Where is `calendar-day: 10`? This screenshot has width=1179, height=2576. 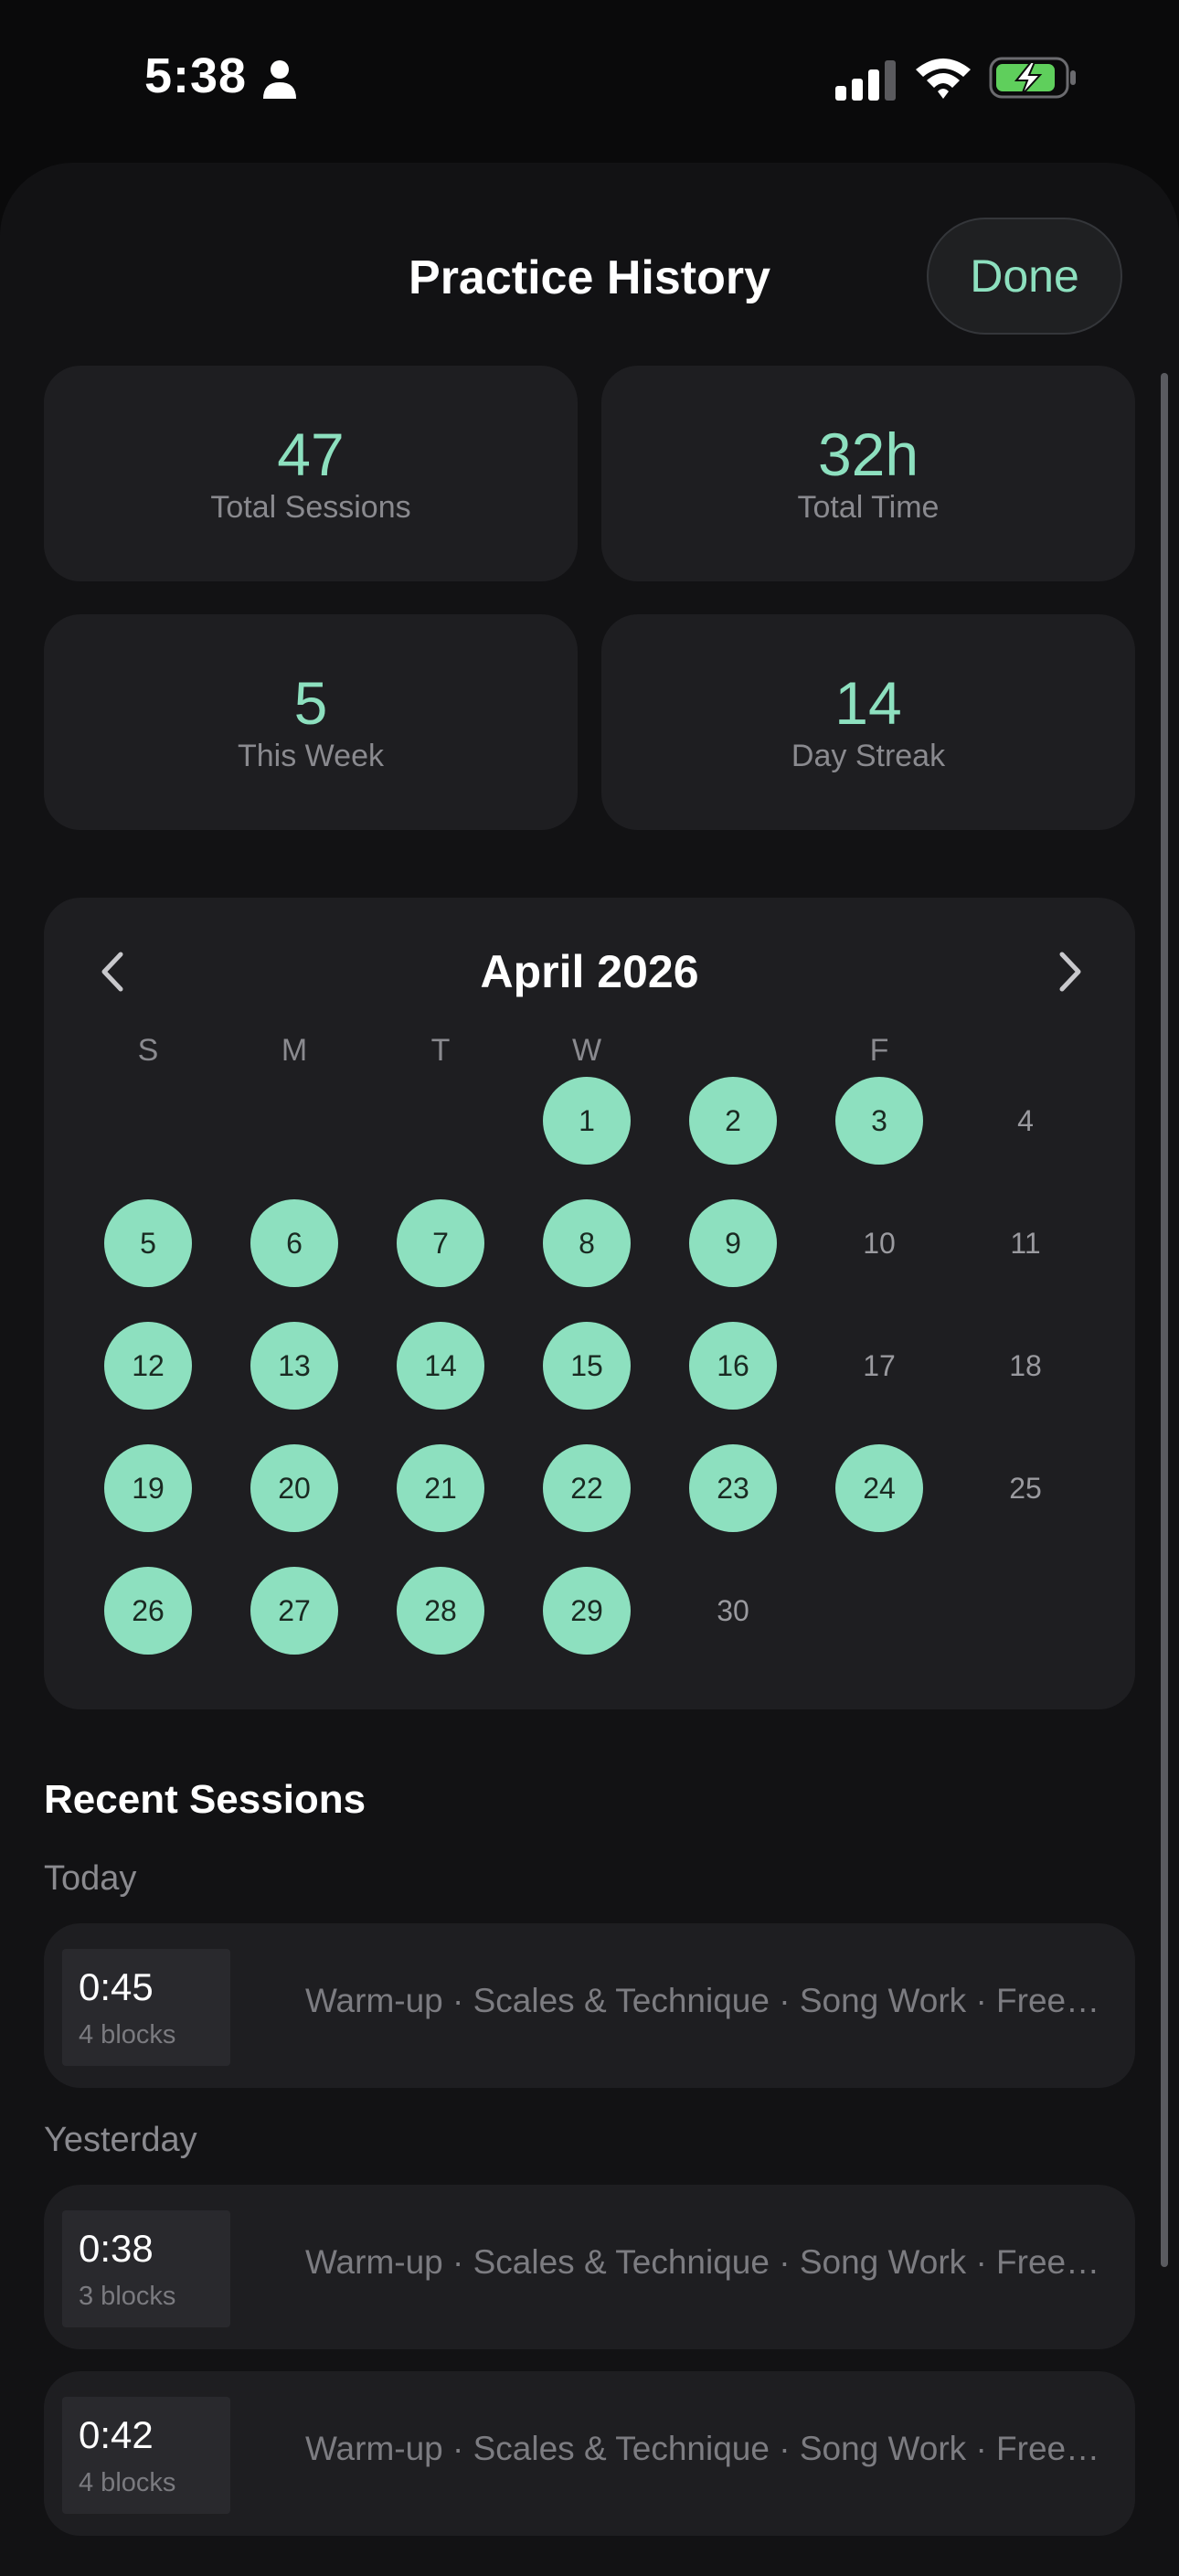 calendar-day: 10 is located at coordinates (879, 1243).